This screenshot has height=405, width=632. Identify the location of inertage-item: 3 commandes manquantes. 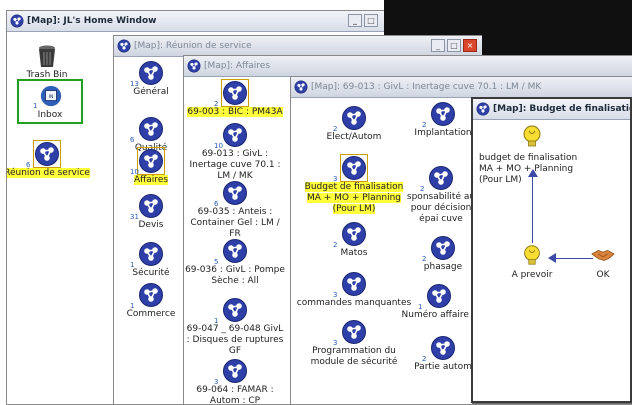
(354, 290).